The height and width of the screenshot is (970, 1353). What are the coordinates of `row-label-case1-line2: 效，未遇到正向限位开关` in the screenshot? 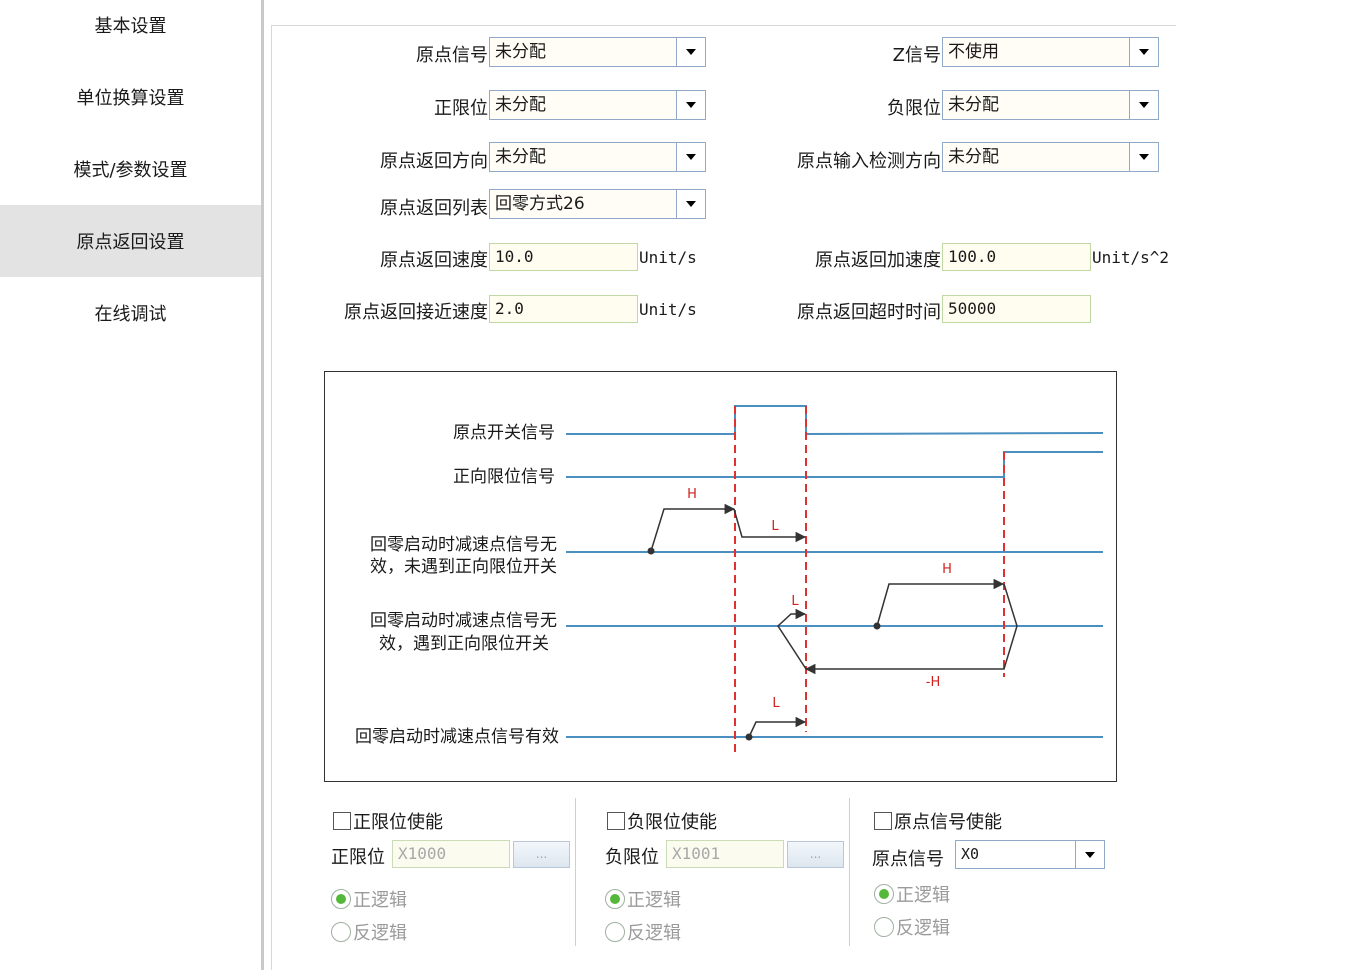 It's located at (463, 567).